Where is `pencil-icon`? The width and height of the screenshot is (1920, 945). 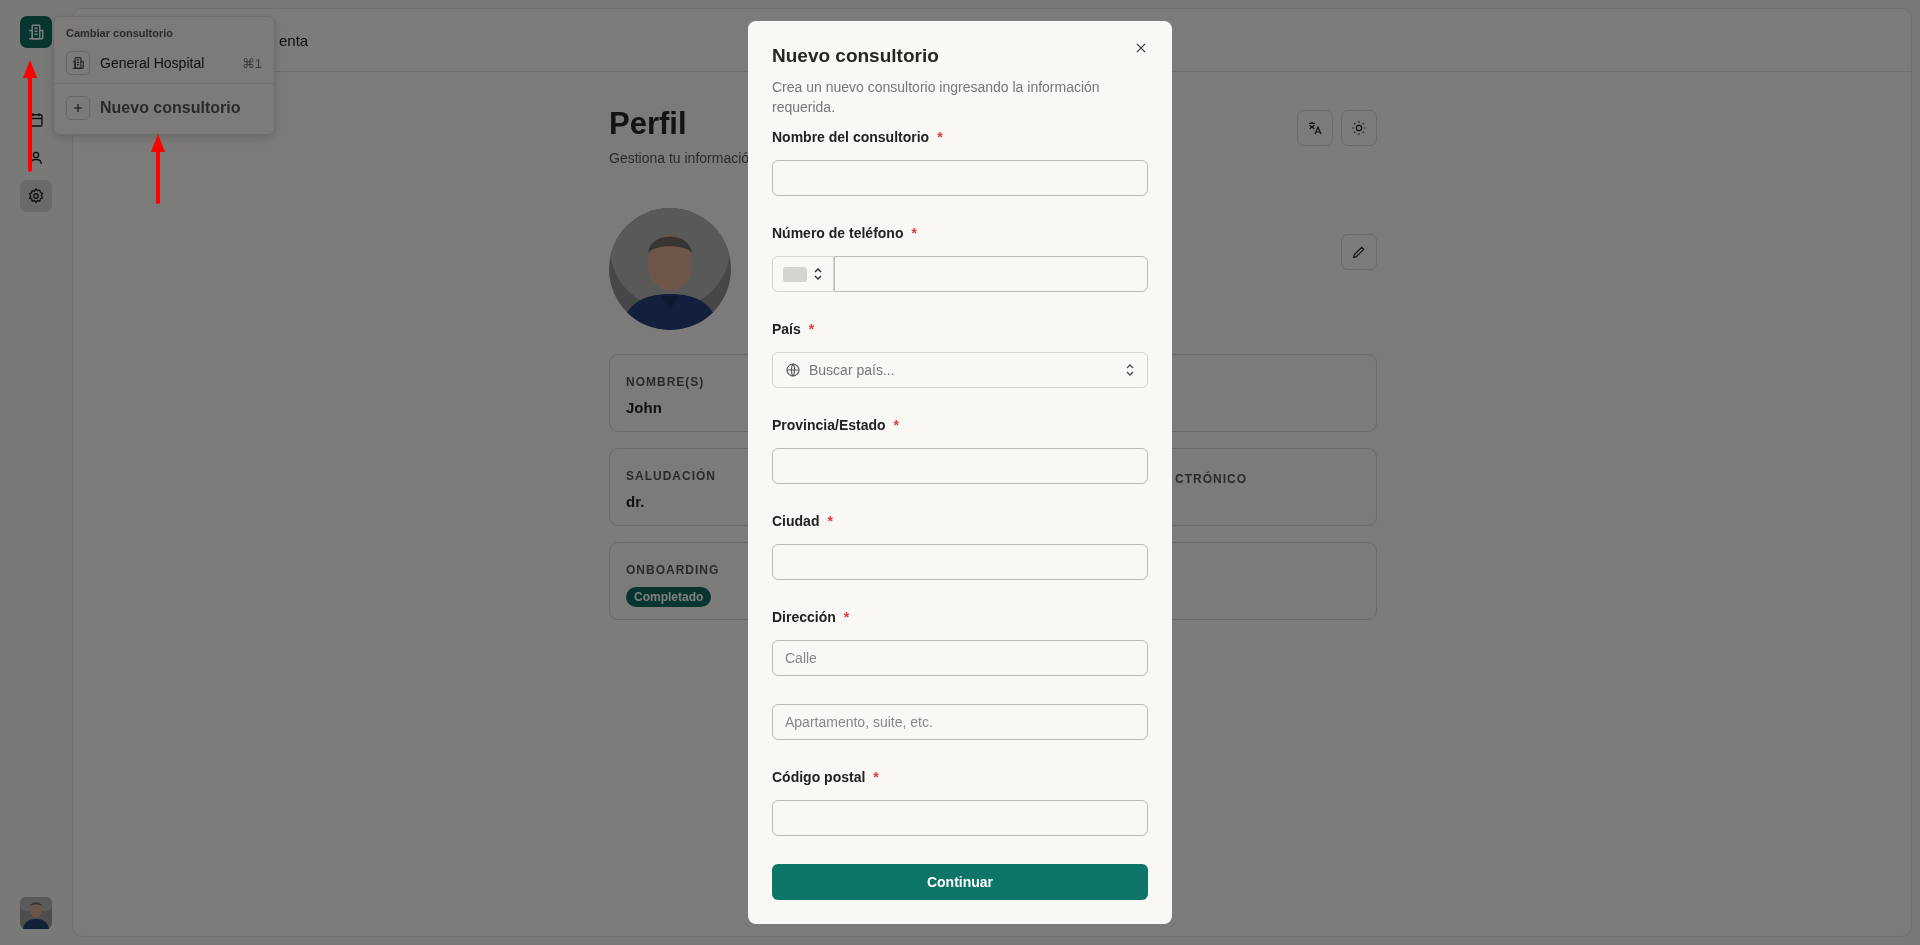
pencil-icon is located at coordinates (1359, 252).